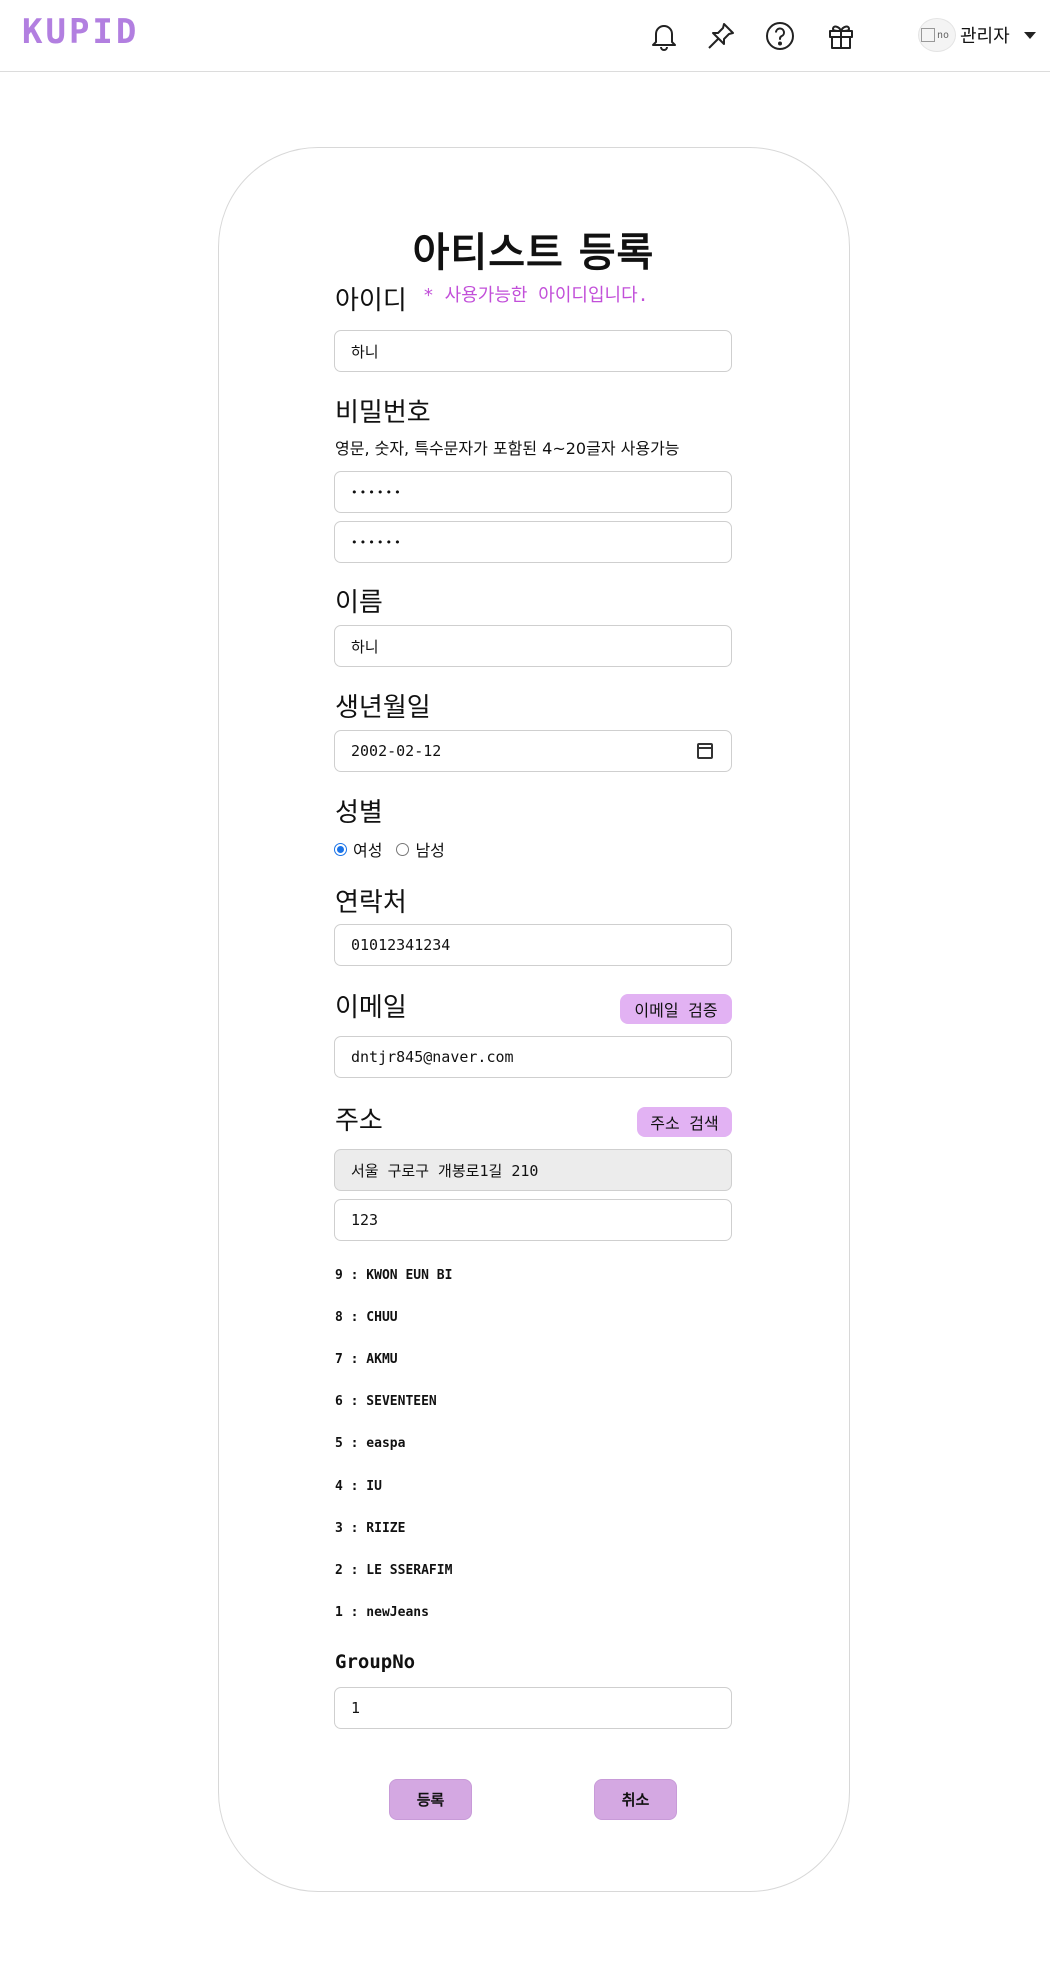  Describe the element at coordinates (367, 849) in the screenshot. I see `gender-female-label: 여성` at that location.